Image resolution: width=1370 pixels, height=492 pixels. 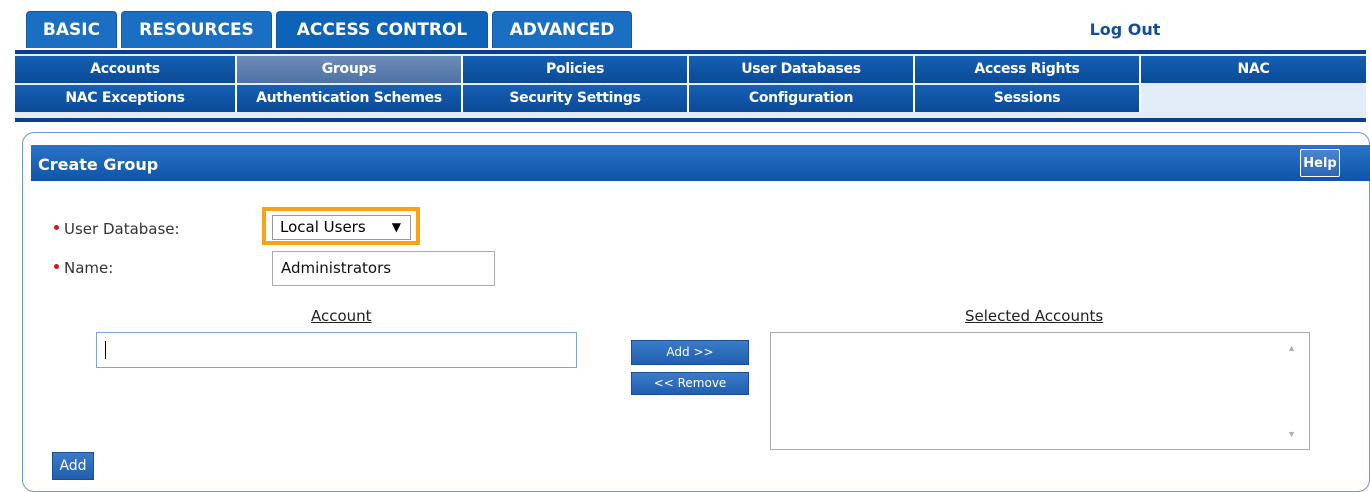 What do you see at coordinates (576, 98) in the screenshot?
I see `nav-security-settings: Security Settings` at bounding box center [576, 98].